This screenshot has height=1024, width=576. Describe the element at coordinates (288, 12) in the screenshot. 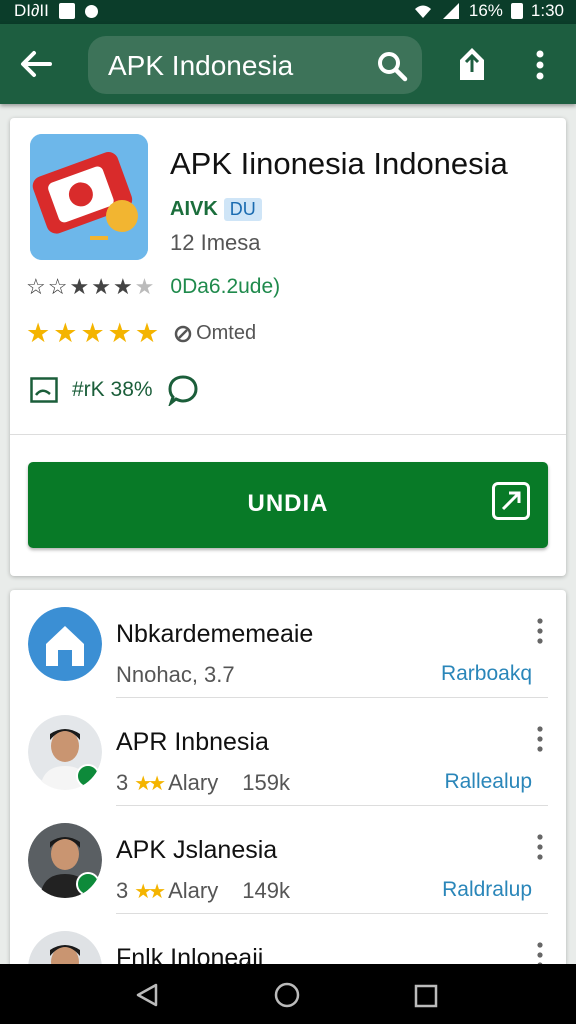

I see `status-bar: DI∂II 16% 1:30` at that location.